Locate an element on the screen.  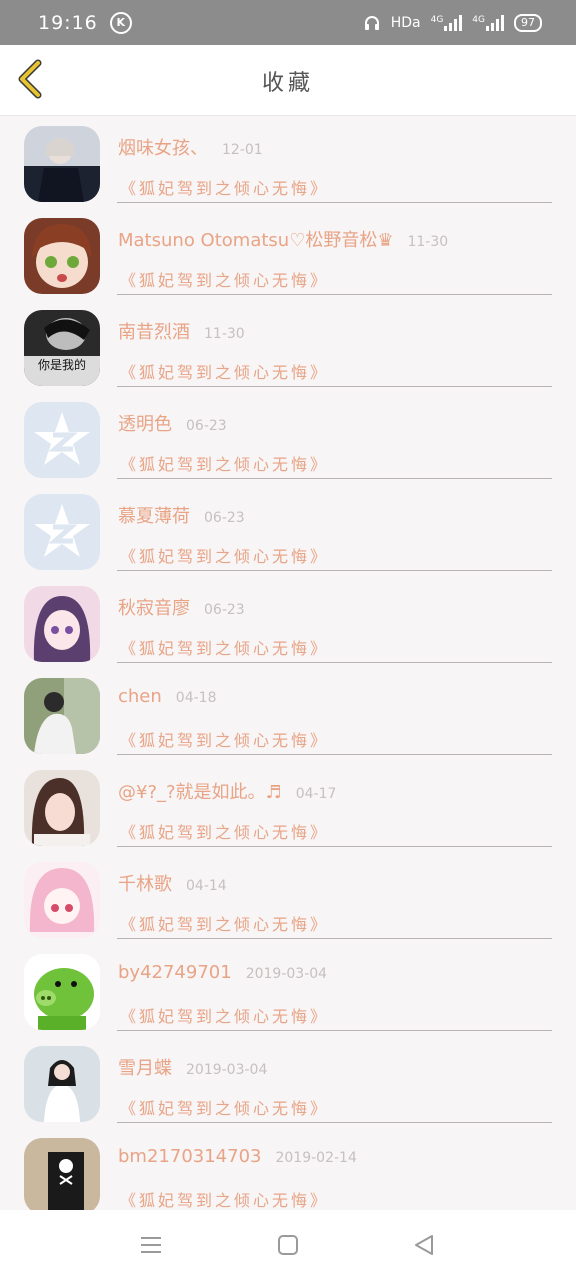
status-bar: 19:16 K HDa 4G 4G 97 is located at coordinates (288, 22).